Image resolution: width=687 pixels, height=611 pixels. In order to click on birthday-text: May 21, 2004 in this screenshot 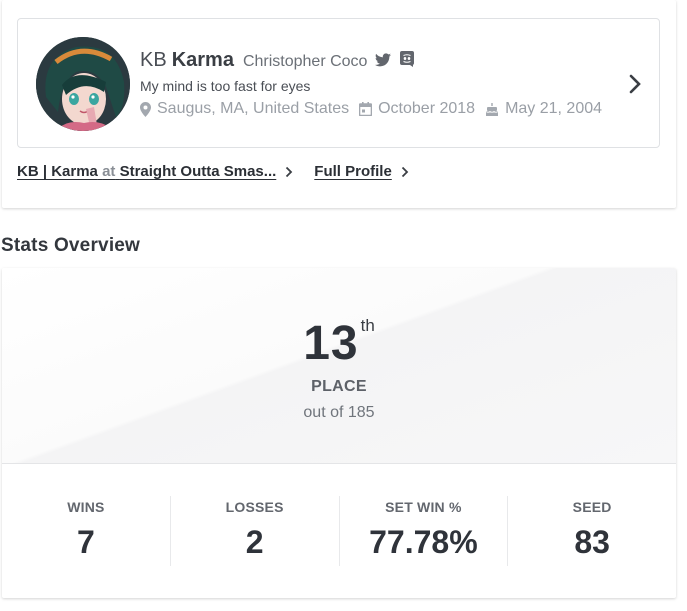, I will do `click(554, 108)`.